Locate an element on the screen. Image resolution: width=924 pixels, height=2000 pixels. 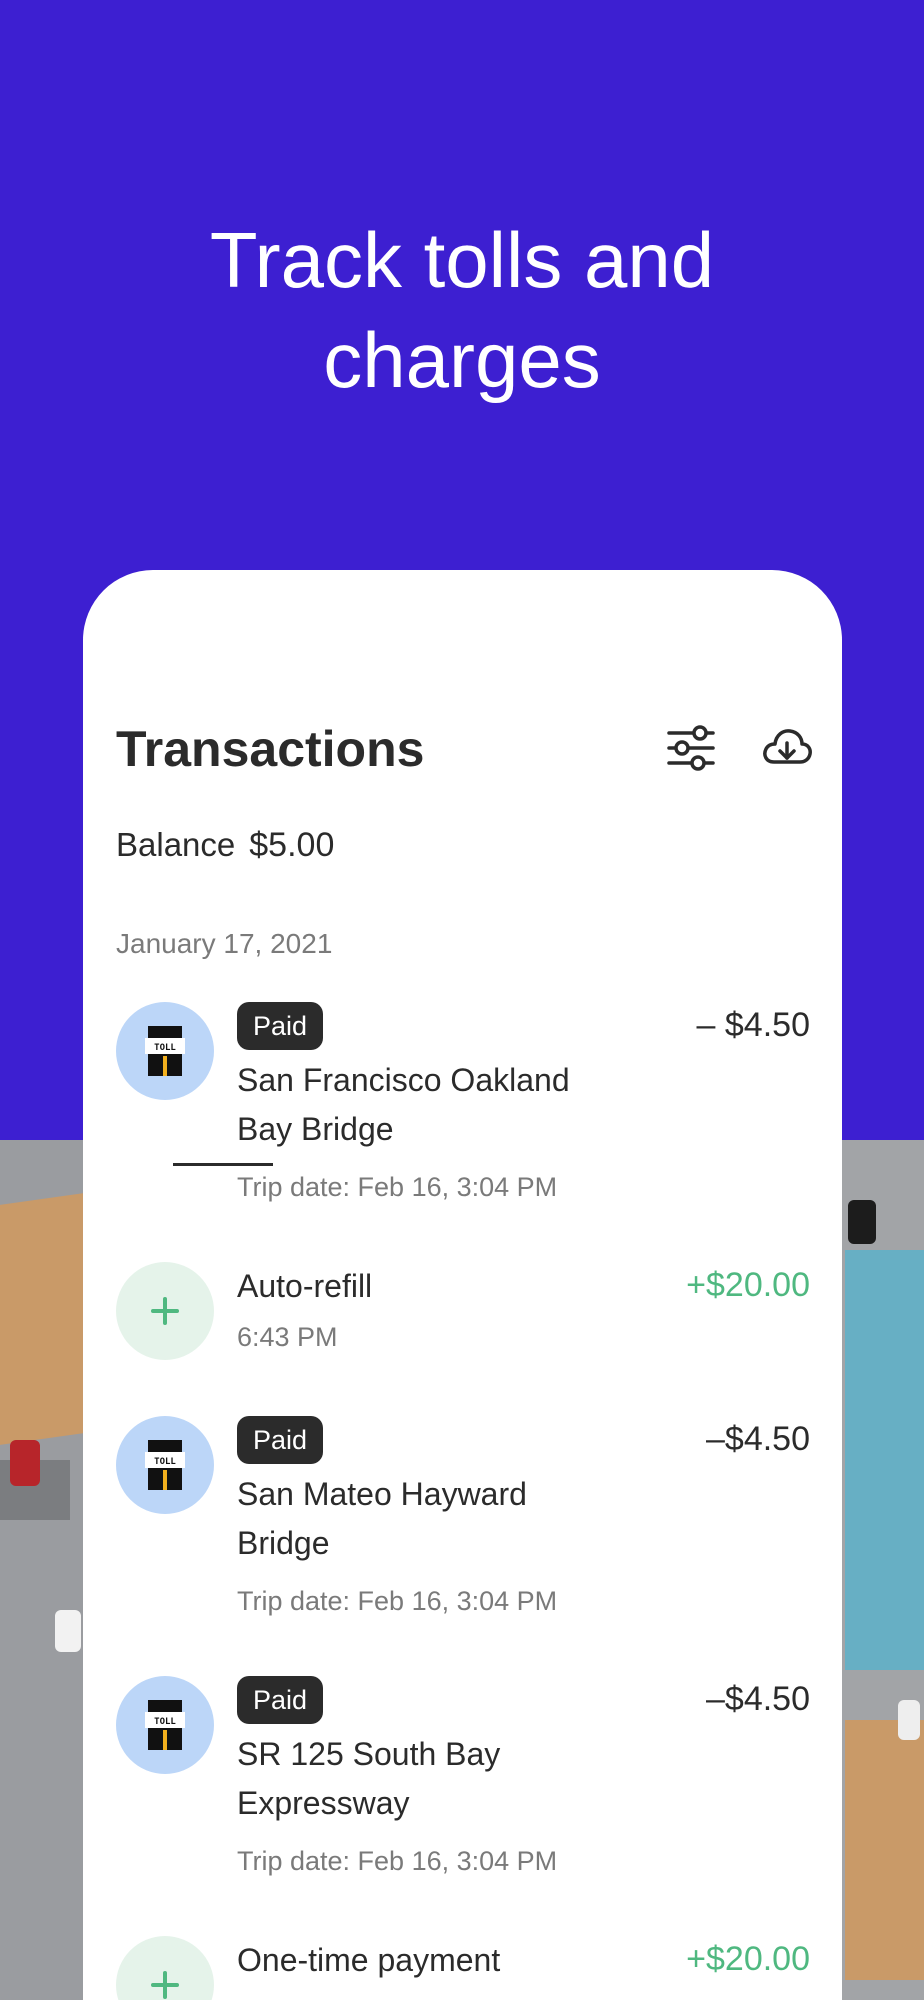
balance-label: Balance is located at coordinates (176, 844).